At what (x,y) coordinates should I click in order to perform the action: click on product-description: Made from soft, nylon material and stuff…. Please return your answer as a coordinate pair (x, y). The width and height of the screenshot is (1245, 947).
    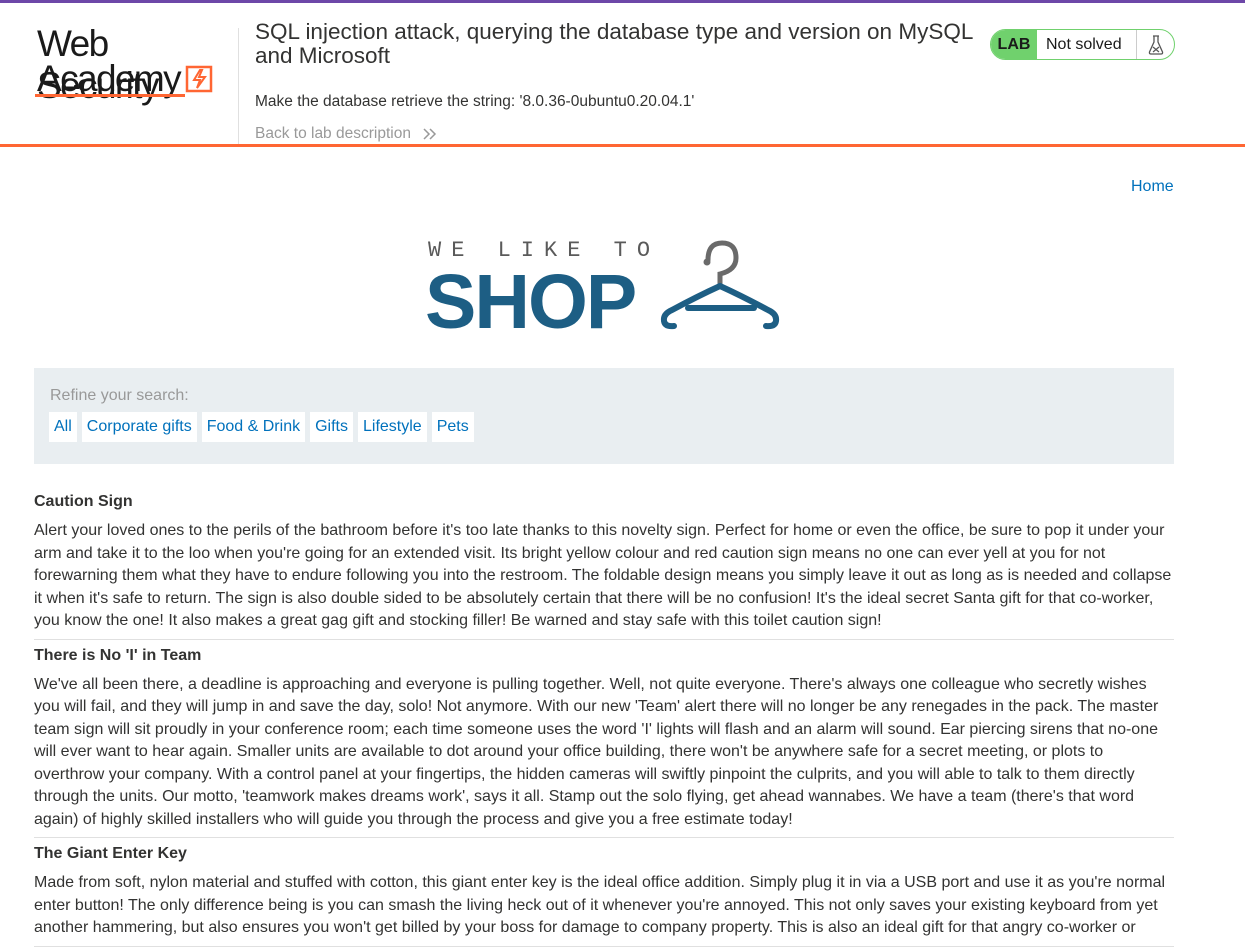
    Looking at the image, I should click on (600, 905).